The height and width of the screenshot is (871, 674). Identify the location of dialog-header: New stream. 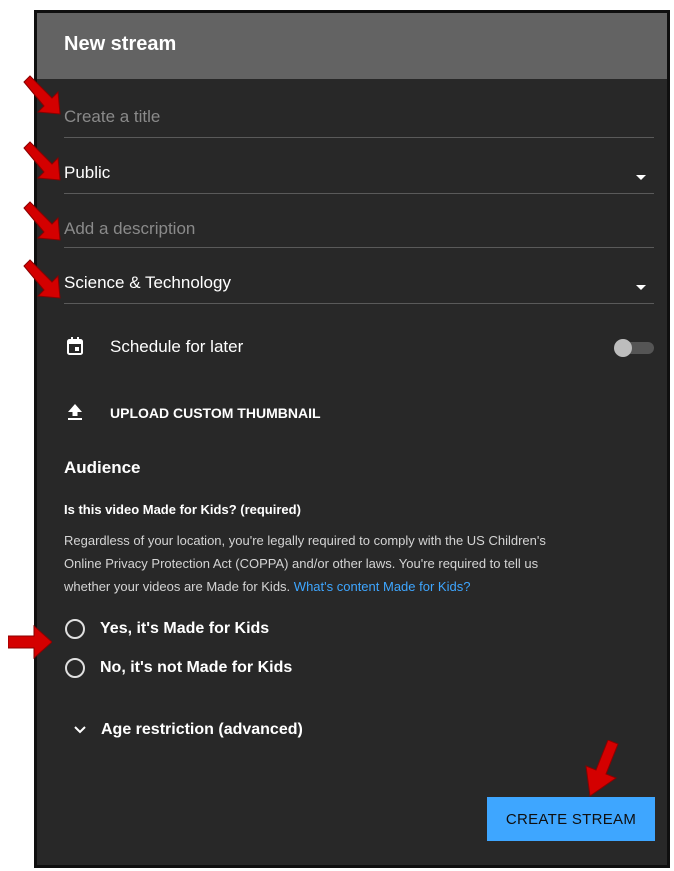
(352, 46).